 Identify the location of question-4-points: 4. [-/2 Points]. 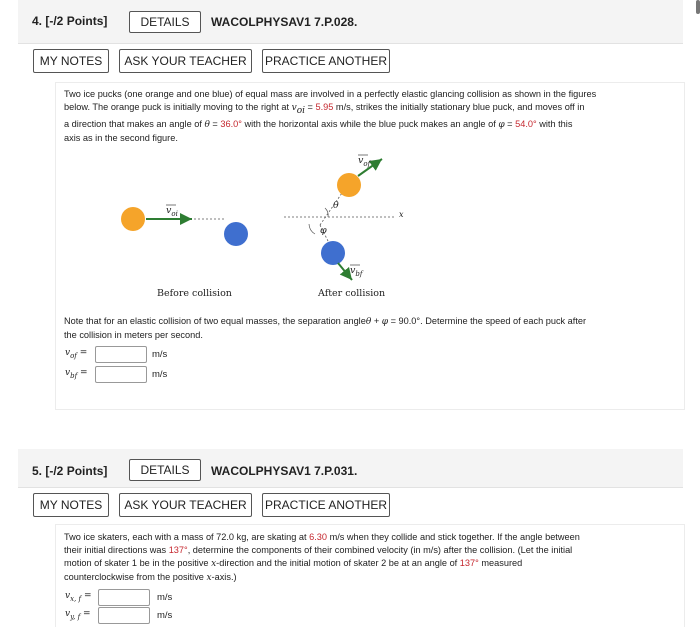
(70, 21).